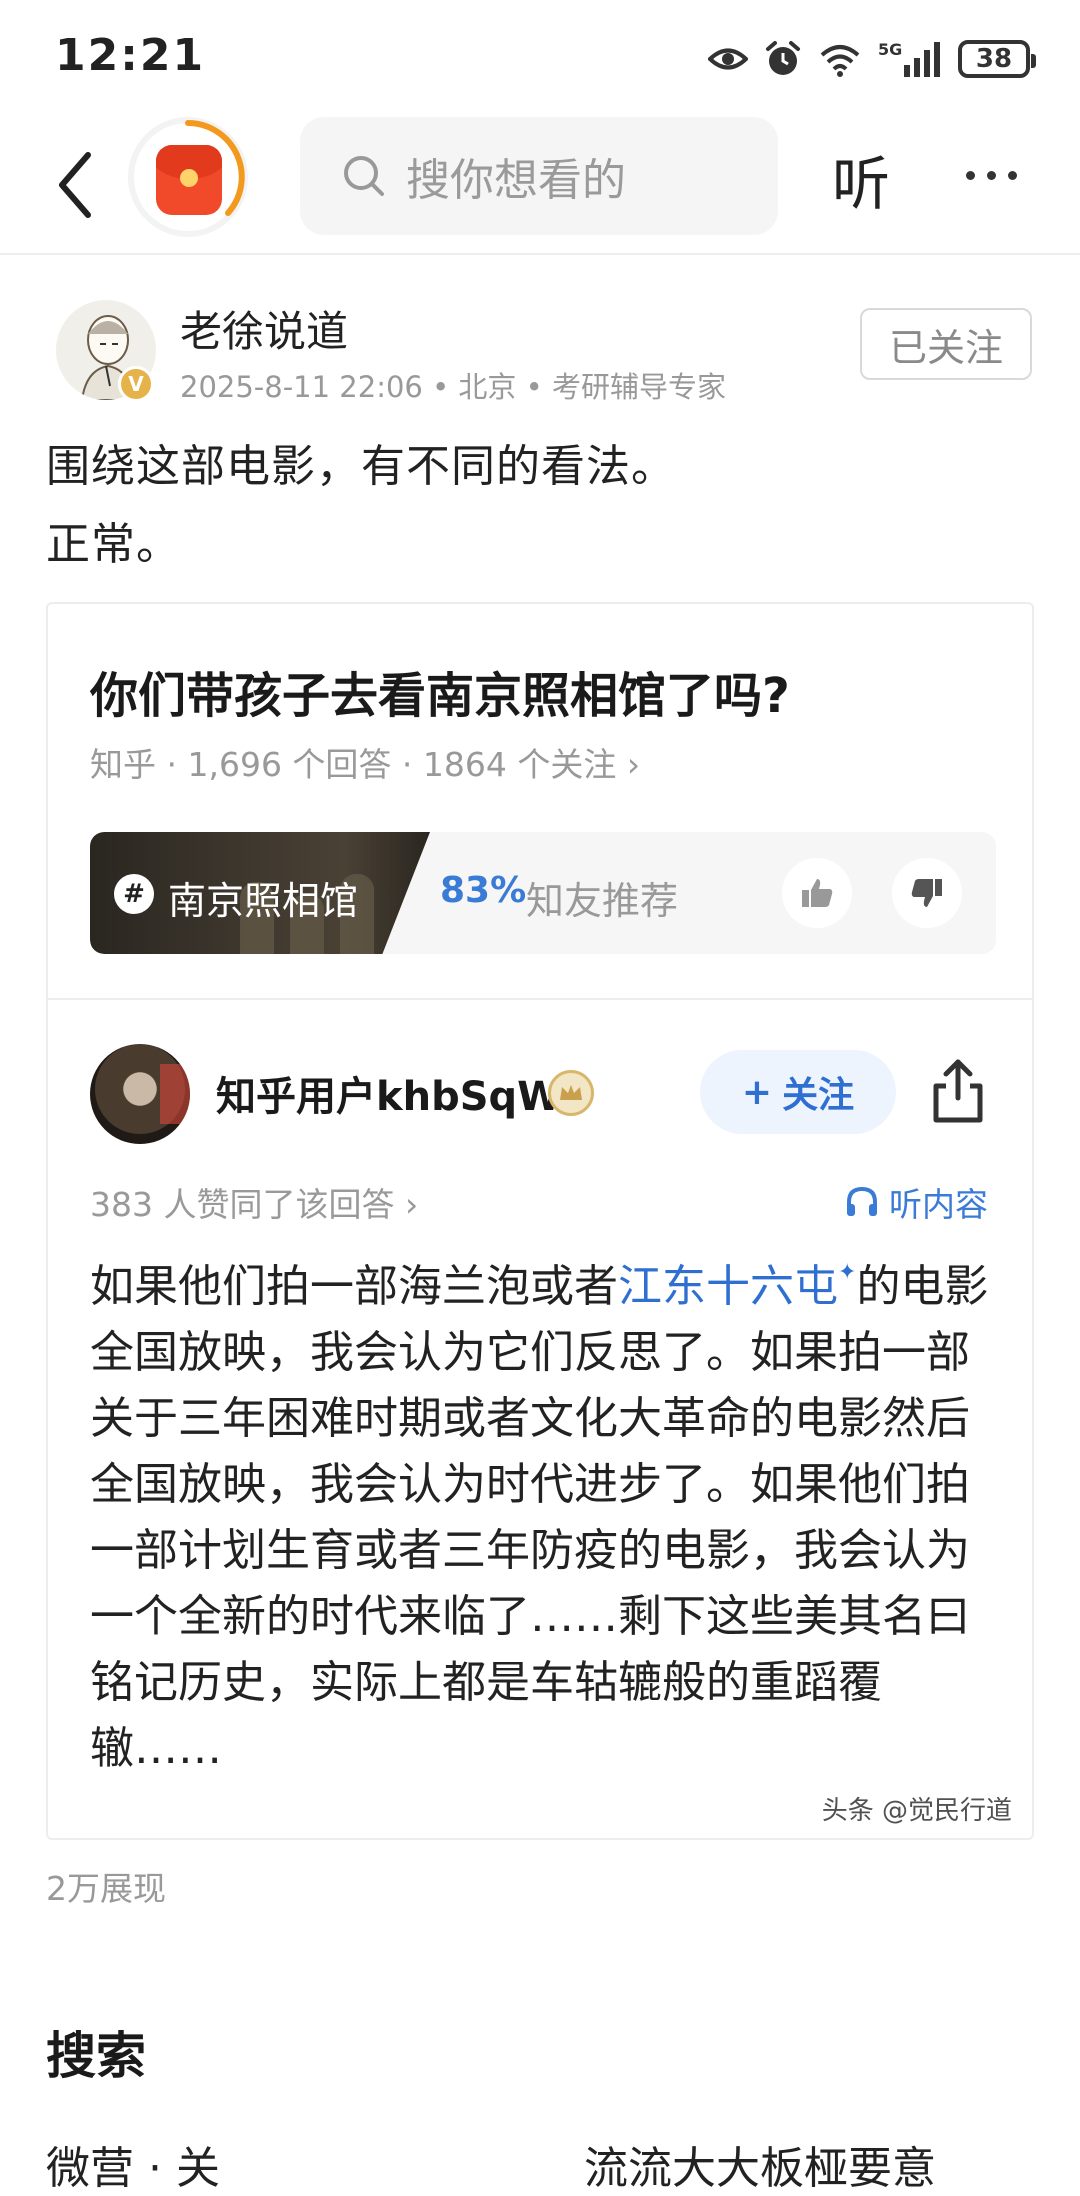 This screenshot has width=1080, height=2196. Describe the element at coordinates (872, 59) in the screenshot. I see `status-icons: 5G 38` at that location.